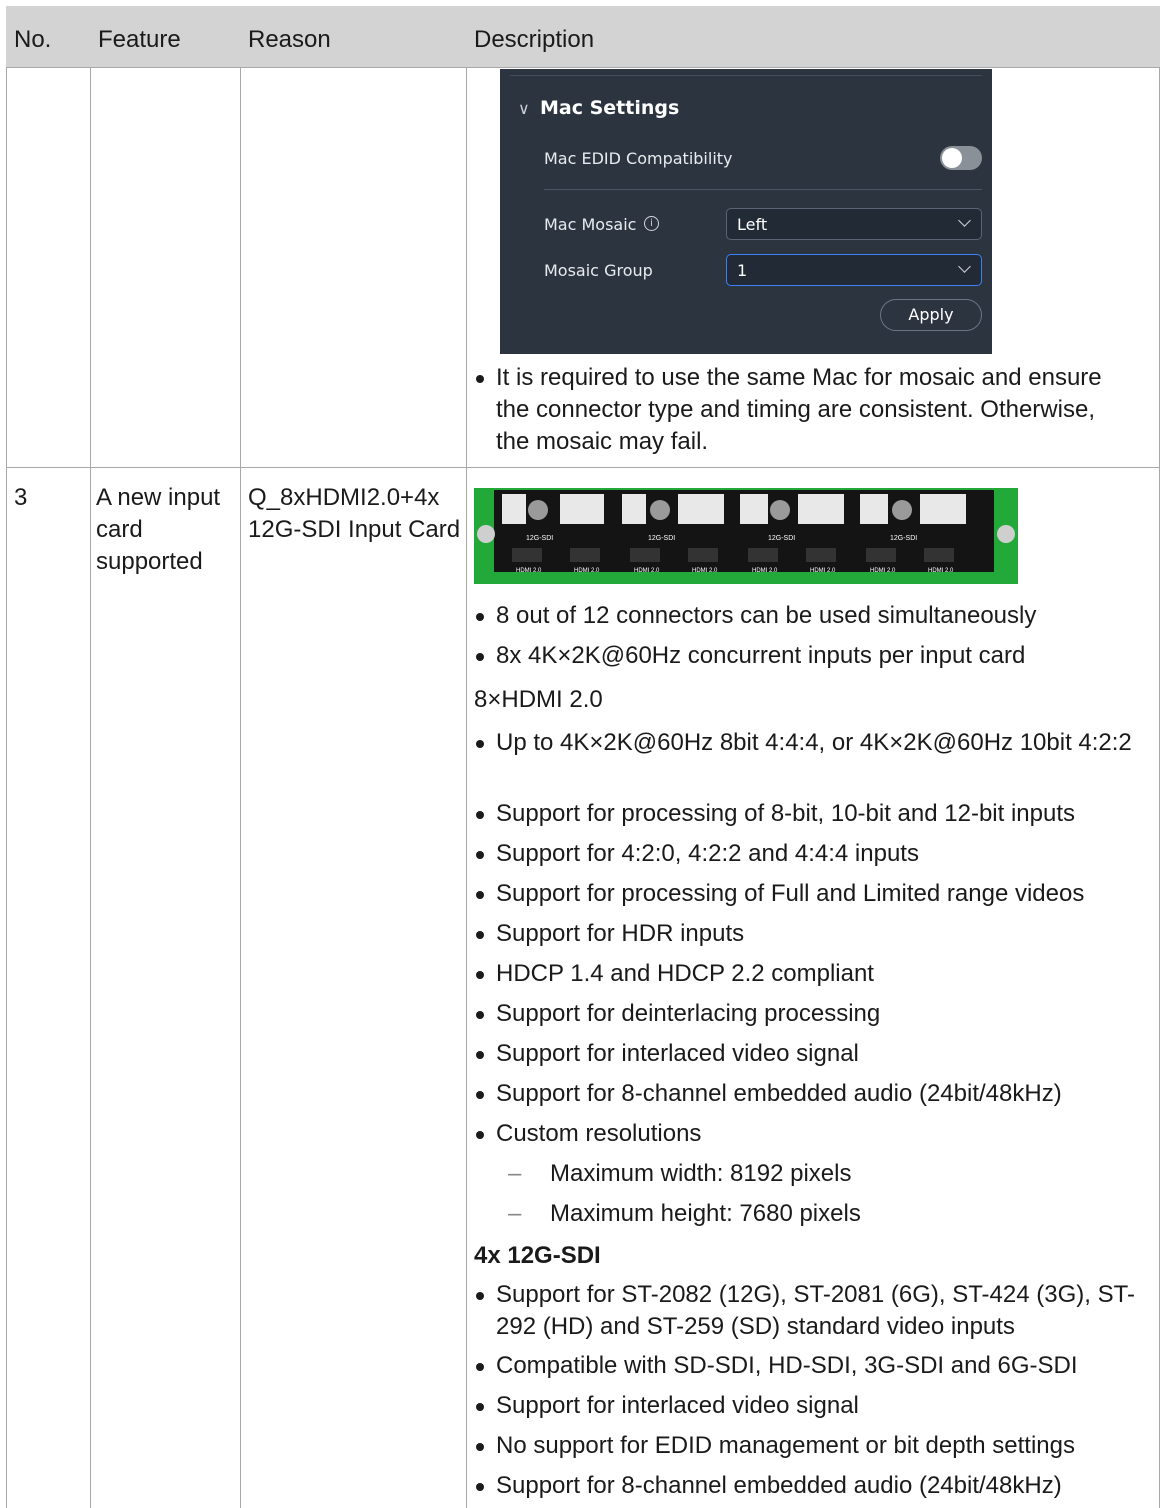  I want to click on row3-no: 3, so click(21, 497).